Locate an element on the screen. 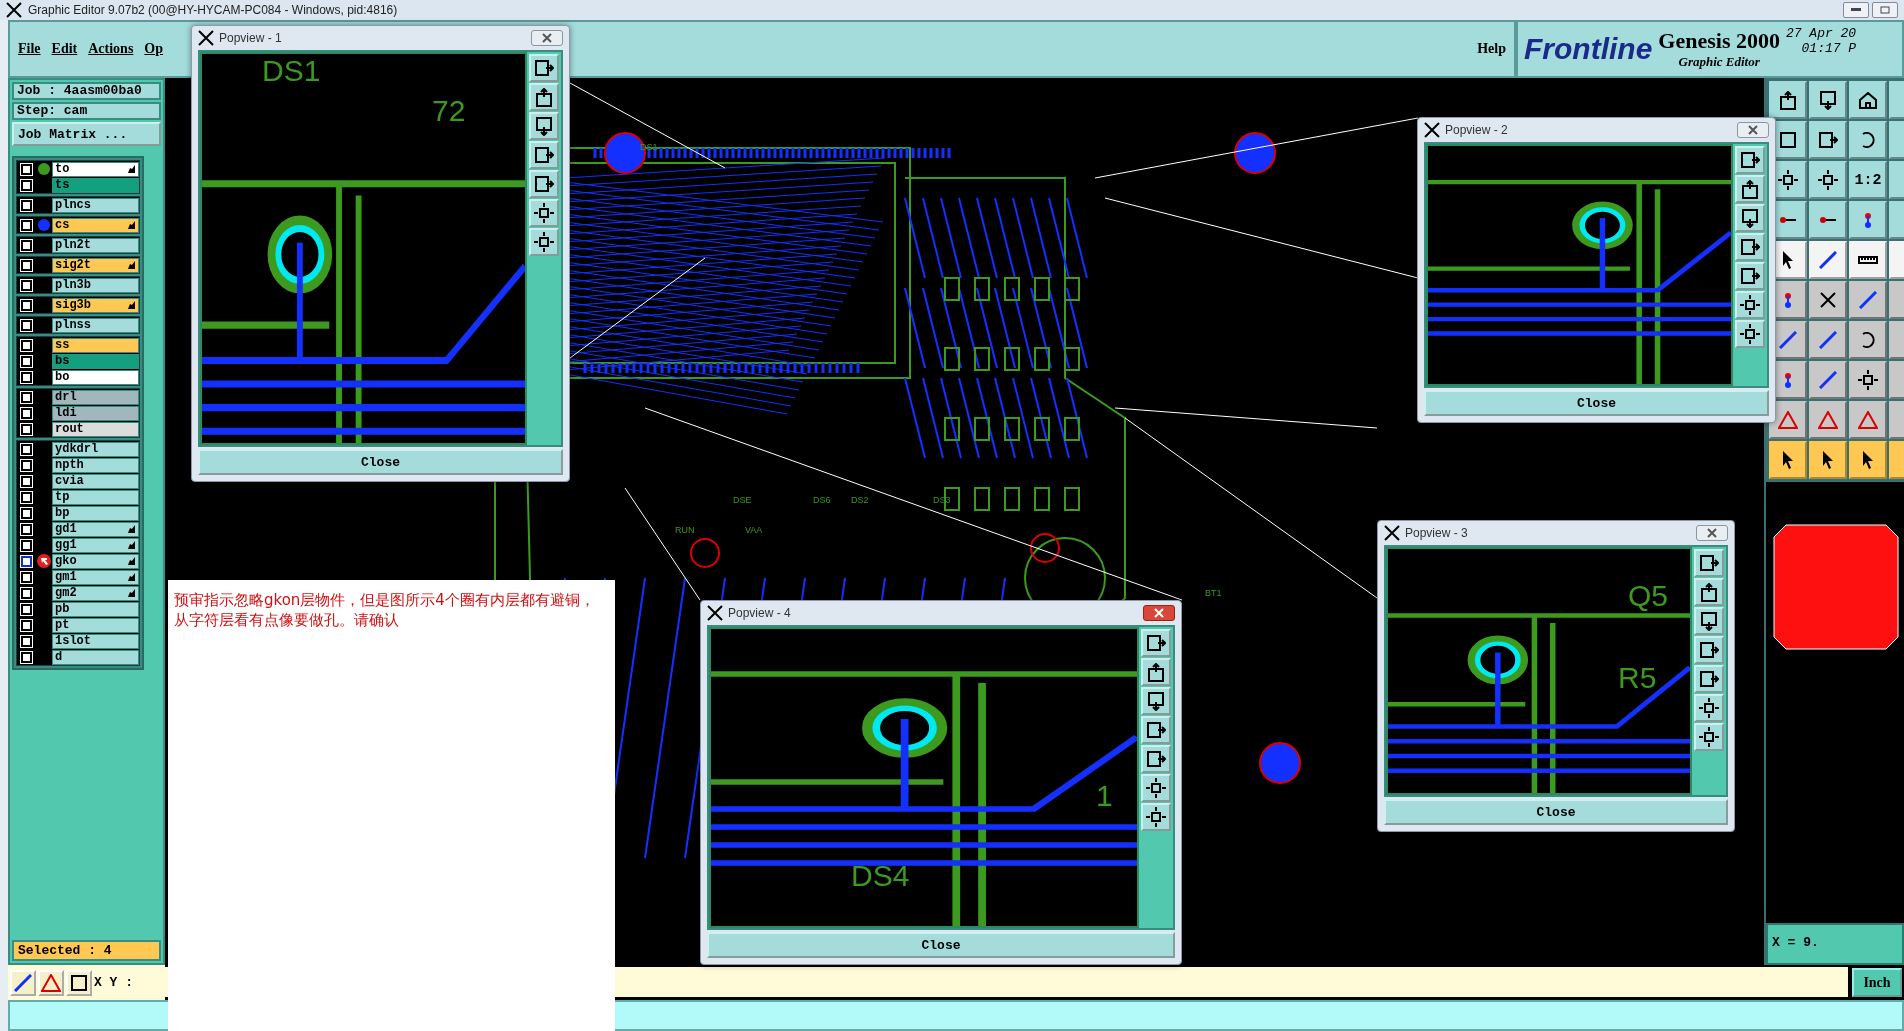 Image resolution: width=1904 pixels, height=1031 pixels. step-field: Step: cam is located at coordinates (86, 111).